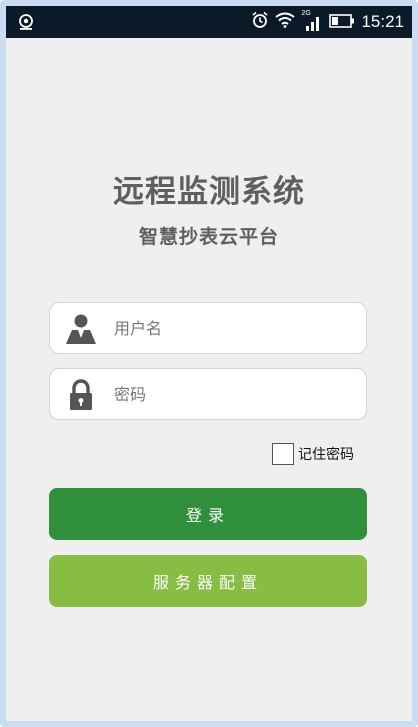 Image resolution: width=418 pixels, height=727 pixels. What do you see at coordinates (326, 455) in the screenshot?
I see `remember-password-label: 记住密码` at bounding box center [326, 455].